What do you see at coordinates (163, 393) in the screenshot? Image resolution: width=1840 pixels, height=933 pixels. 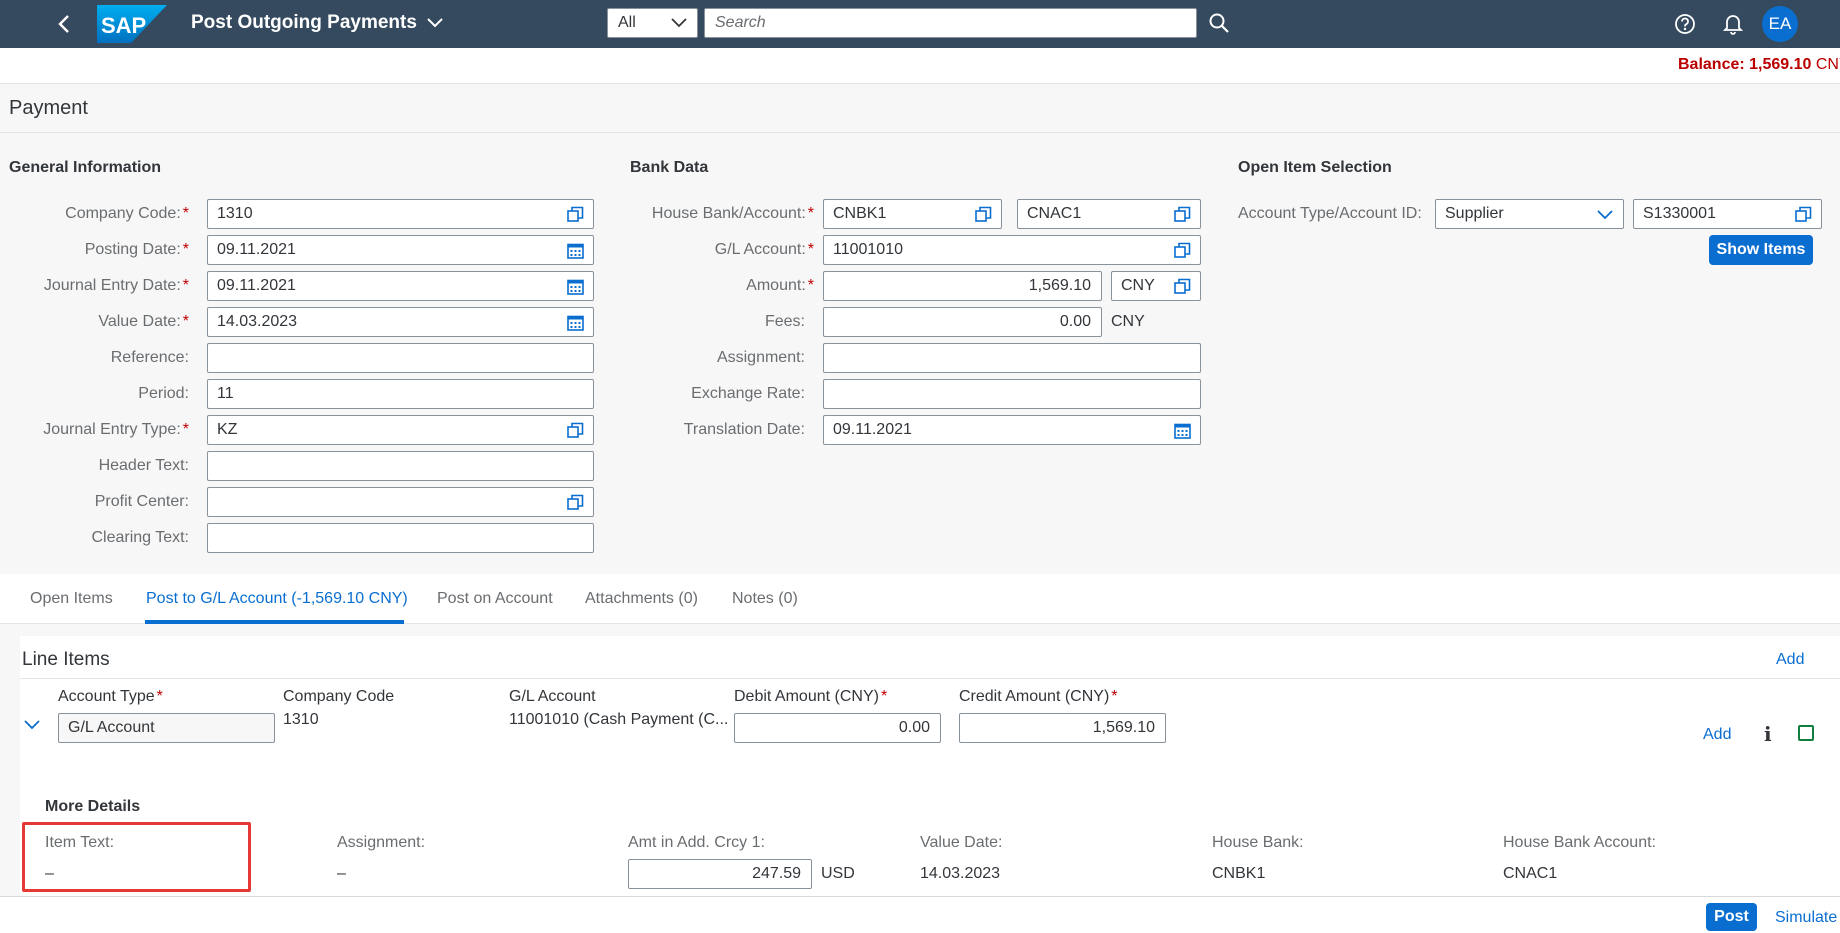 I see `period-label: Period:` at bounding box center [163, 393].